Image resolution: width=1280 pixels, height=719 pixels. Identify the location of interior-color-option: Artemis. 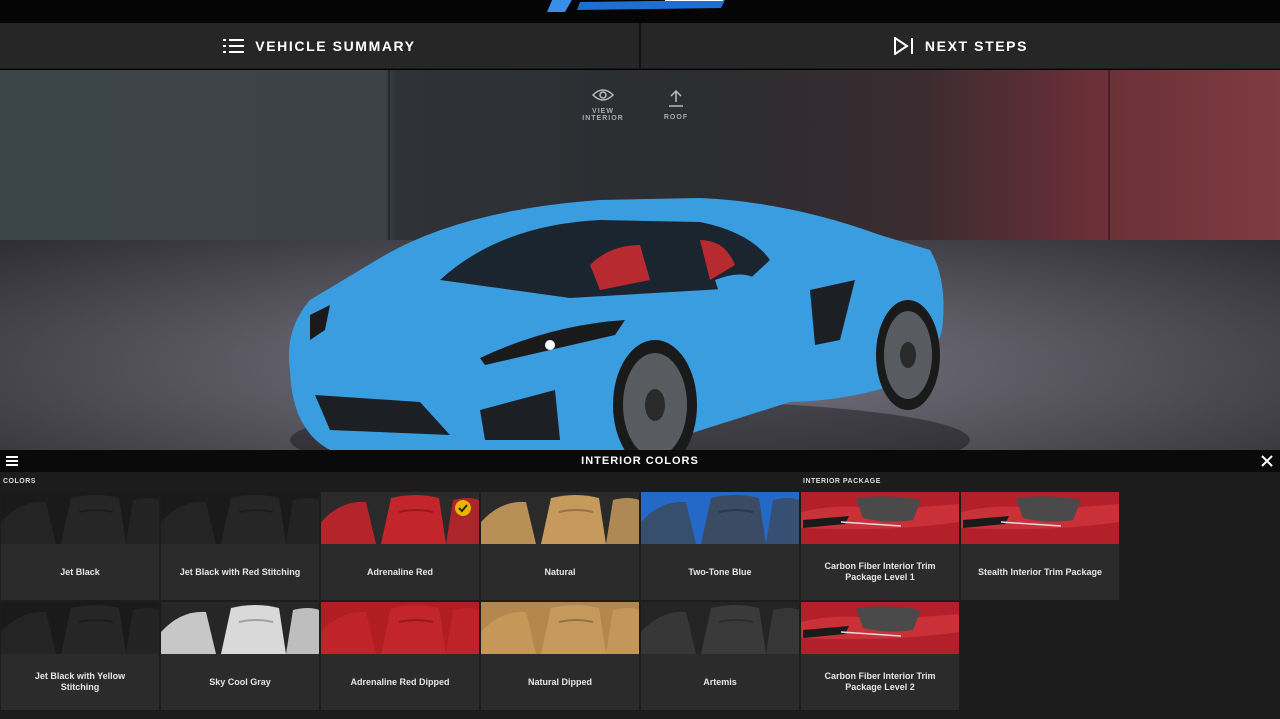
(720, 656).